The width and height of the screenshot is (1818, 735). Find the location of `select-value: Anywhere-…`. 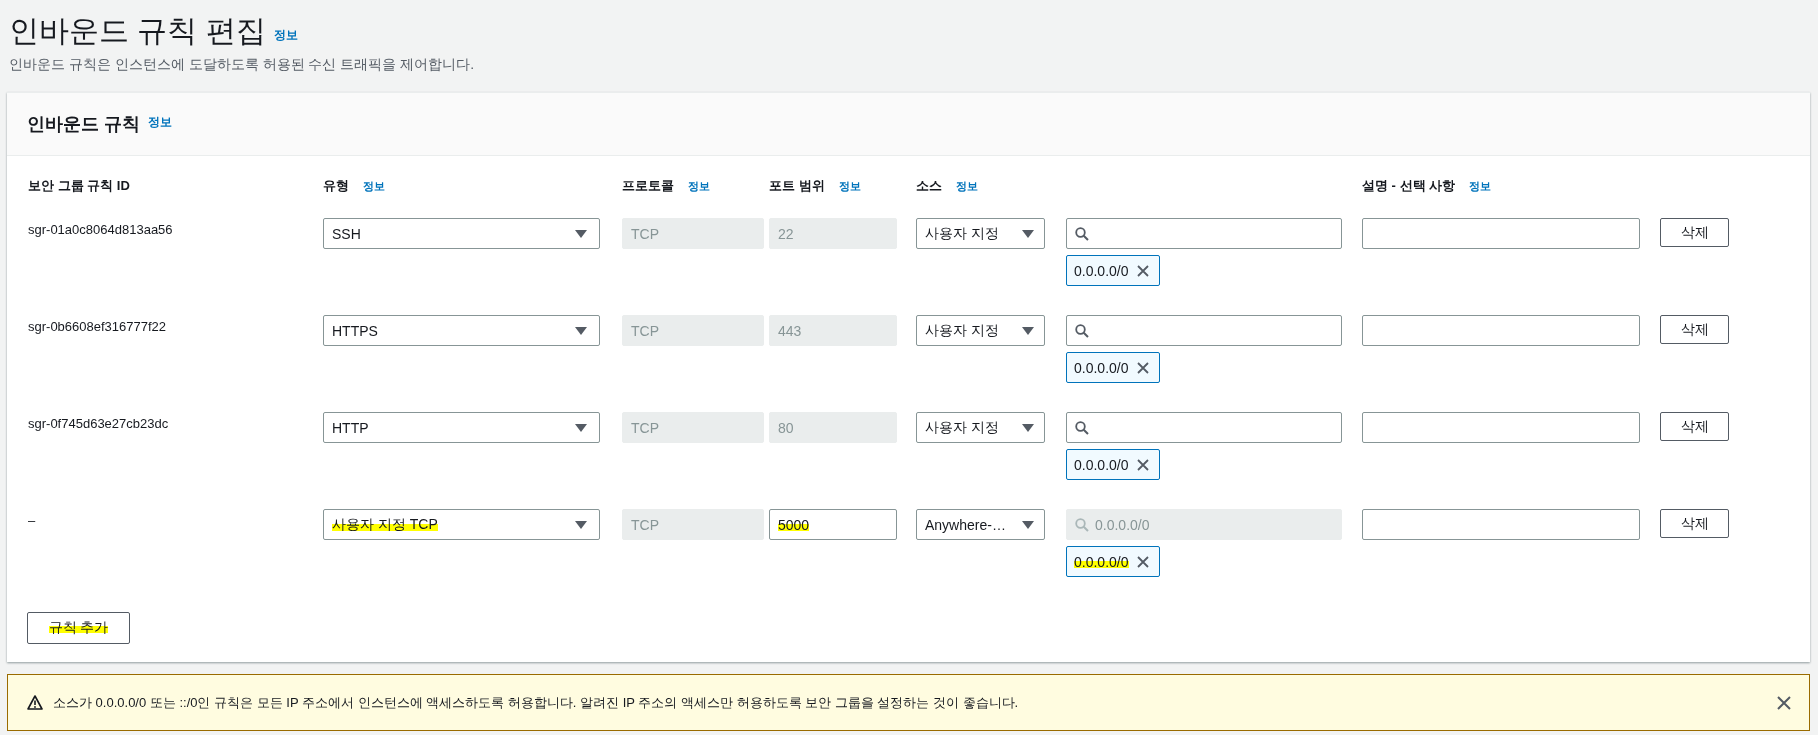

select-value: Anywhere-… is located at coordinates (965, 524).